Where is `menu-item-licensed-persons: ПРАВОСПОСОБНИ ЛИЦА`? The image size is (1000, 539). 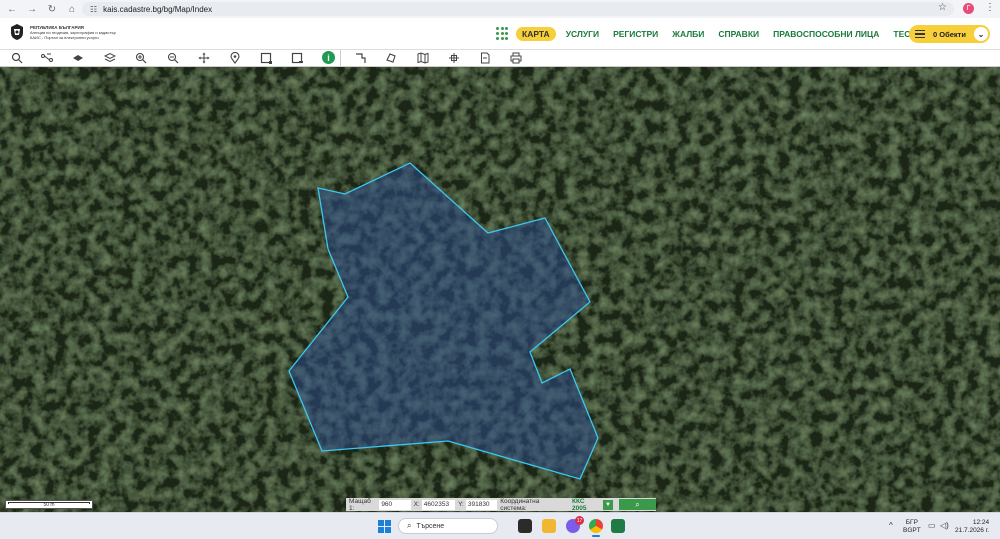
menu-item-licensed-persons: ПРАВОСПОСОБНИ ЛИЦА is located at coordinates (826, 34).